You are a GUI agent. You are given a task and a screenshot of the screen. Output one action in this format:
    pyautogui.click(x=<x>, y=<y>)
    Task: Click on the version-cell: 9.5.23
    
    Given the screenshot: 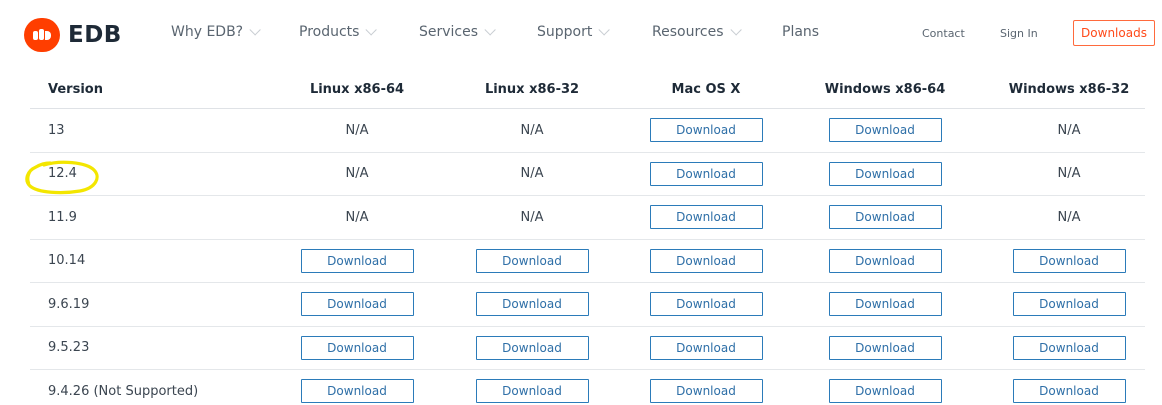 What is the action you would take?
    pyautogui.click(x=69, y=348)
    